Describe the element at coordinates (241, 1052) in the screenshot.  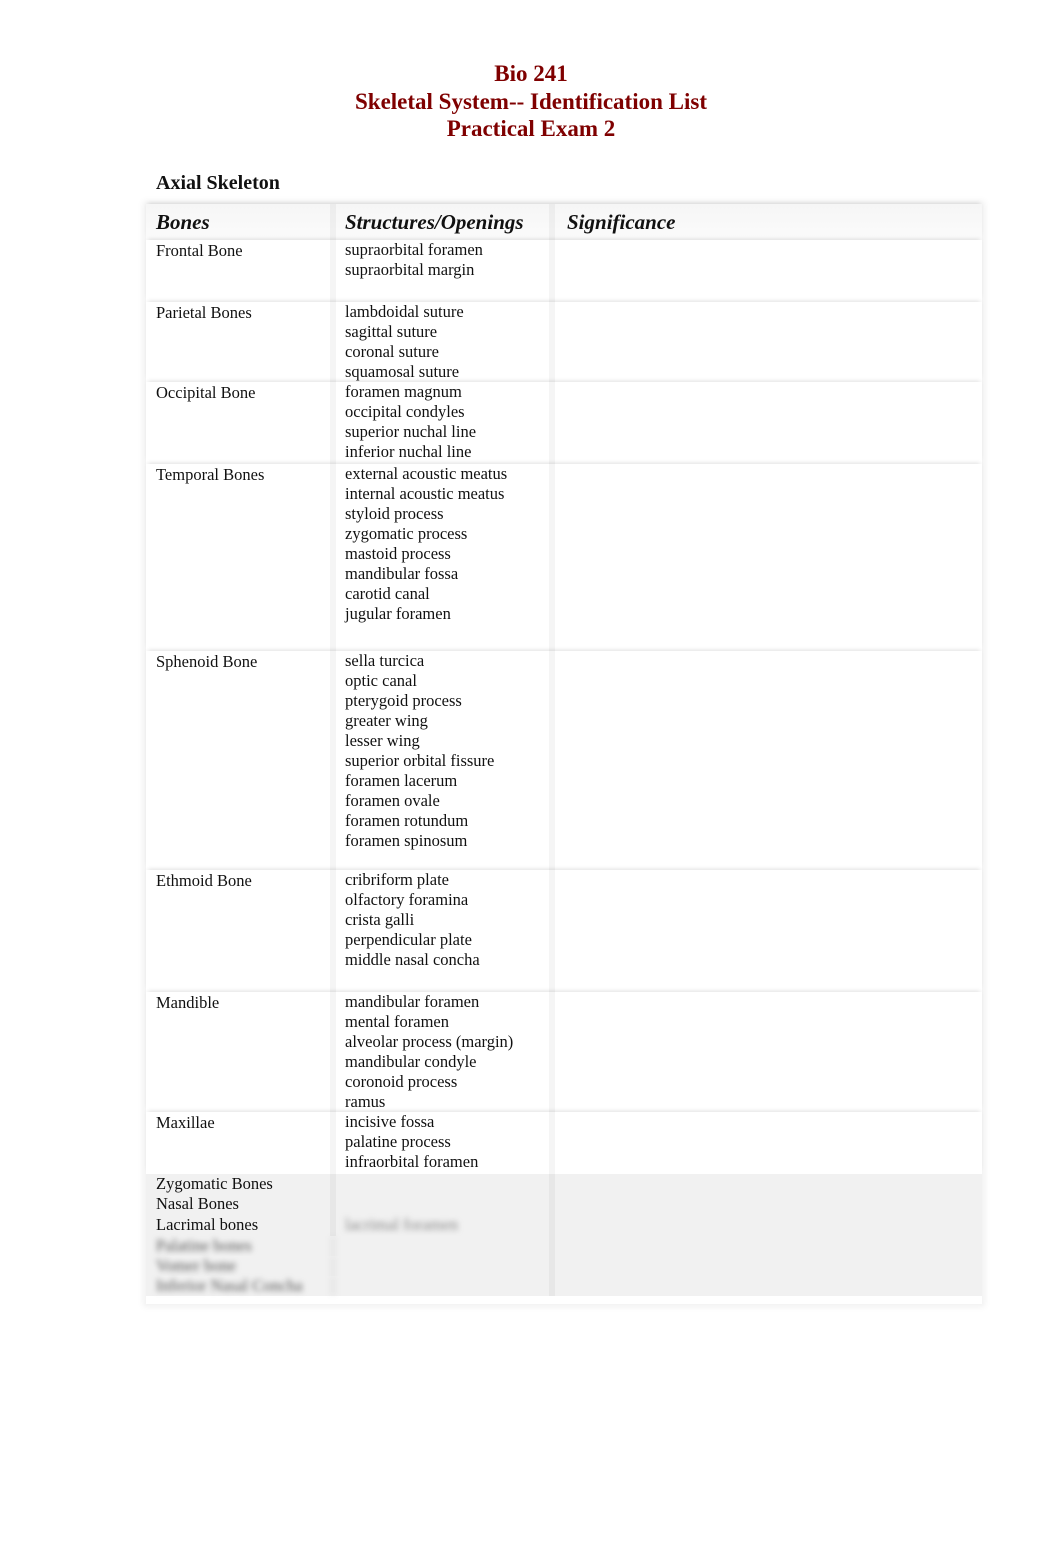
I see `bone-name: Mandible` at that location.